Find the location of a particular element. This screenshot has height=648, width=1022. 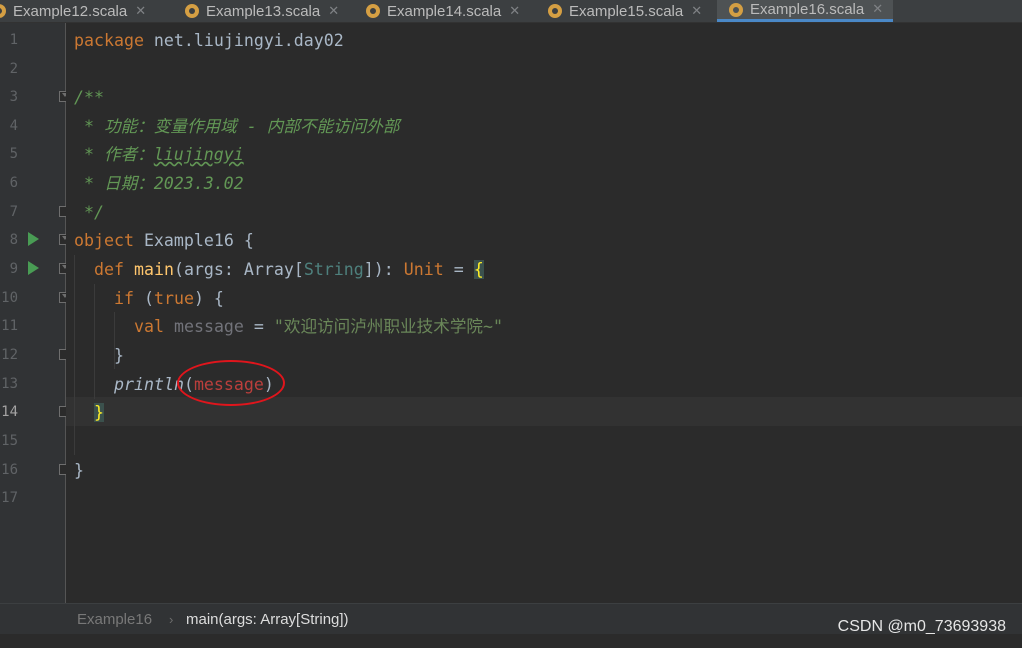

line-number: 17 is located at coordinates (9, 498).